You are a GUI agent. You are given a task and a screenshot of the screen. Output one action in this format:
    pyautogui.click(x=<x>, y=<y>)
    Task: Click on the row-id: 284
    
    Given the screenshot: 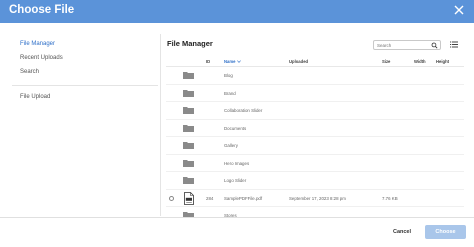 What is the action you would take?
    pyautogui.click(x=210, y=198)
    